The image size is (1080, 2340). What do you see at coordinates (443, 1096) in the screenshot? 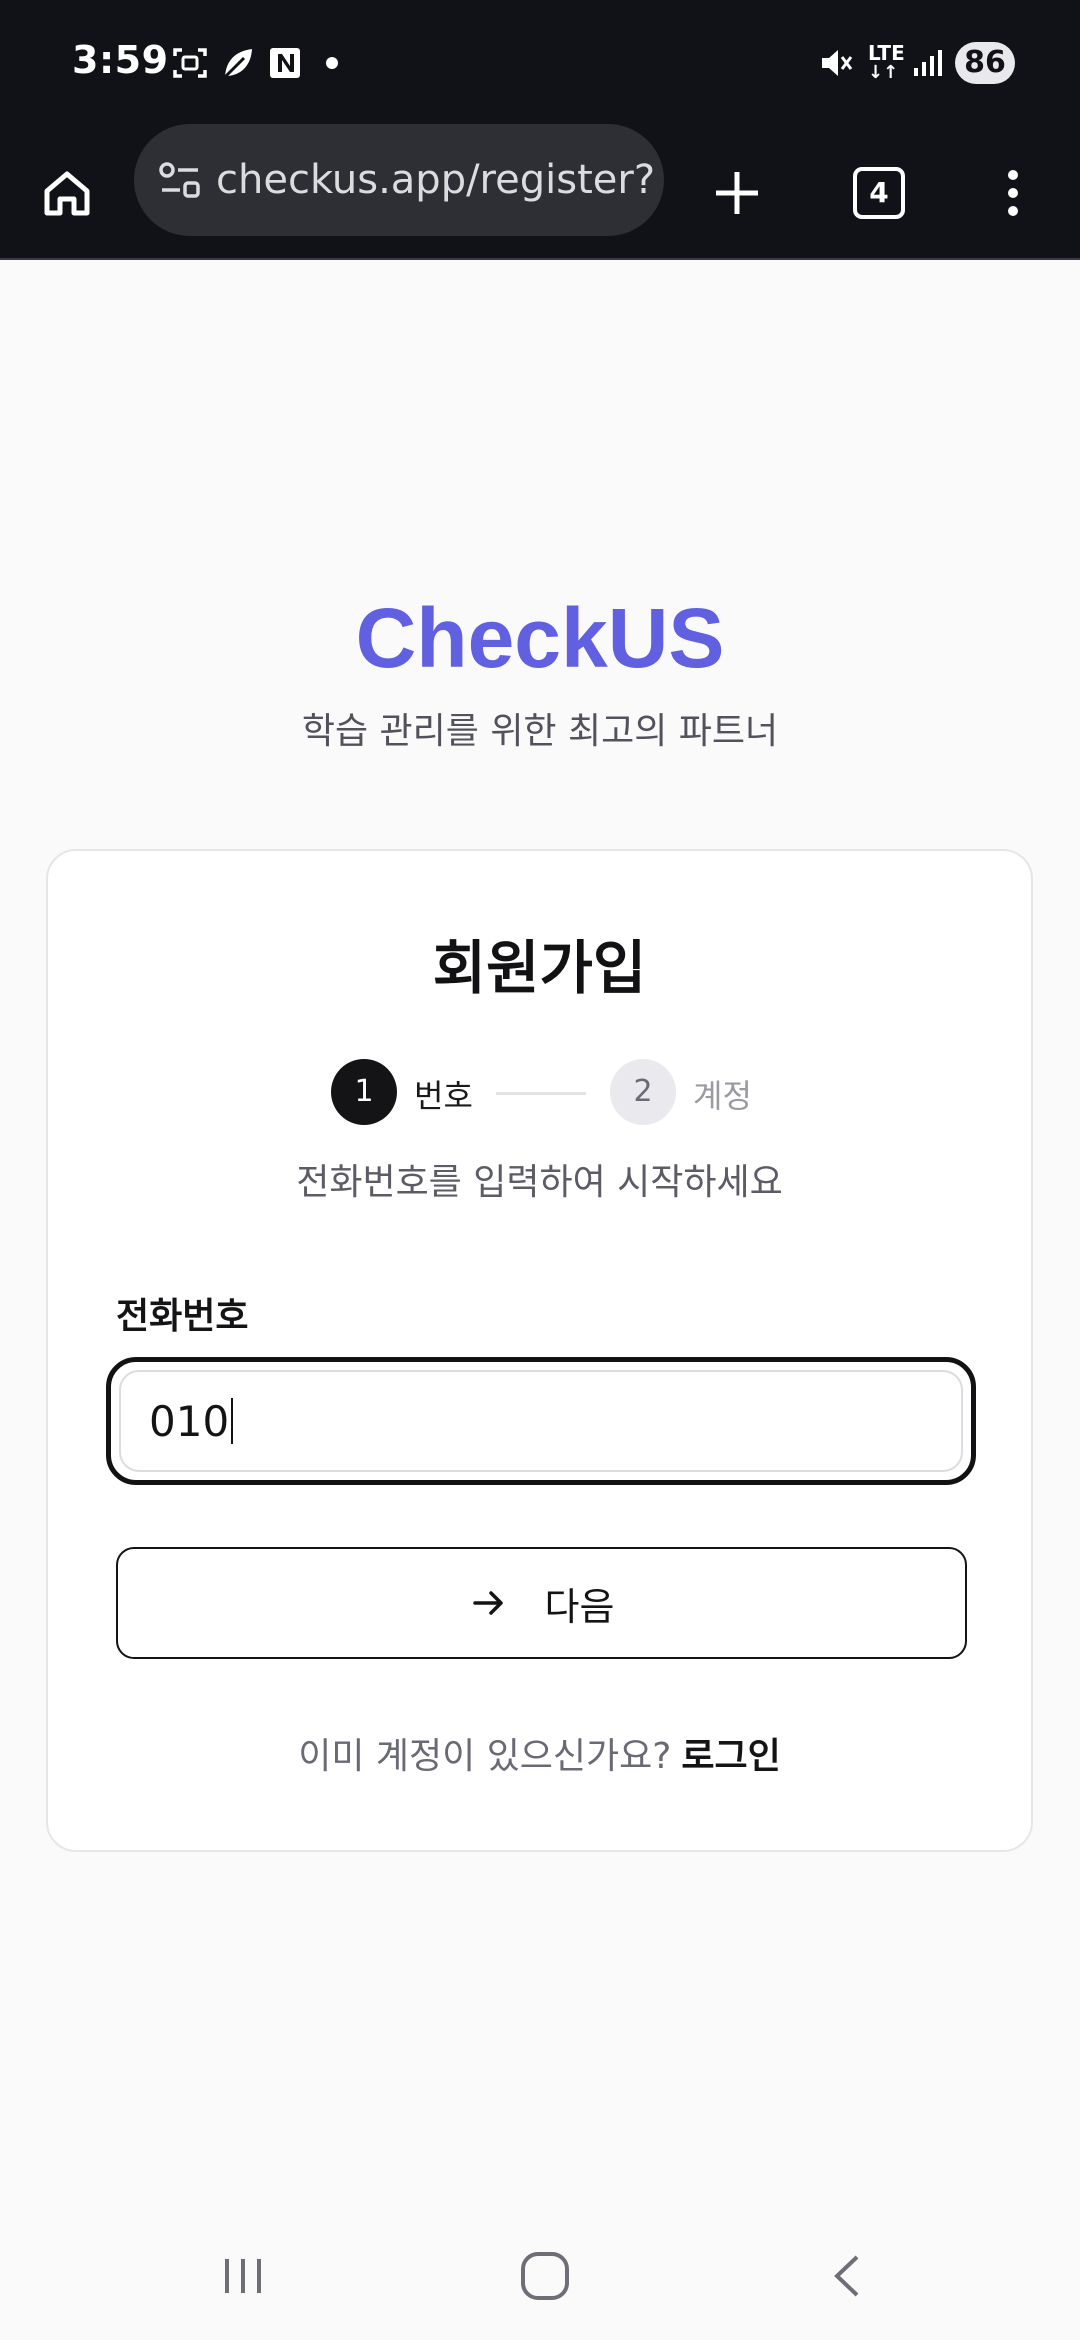
I see `step-1-label: 번호` at bounding box center [443, 1096].